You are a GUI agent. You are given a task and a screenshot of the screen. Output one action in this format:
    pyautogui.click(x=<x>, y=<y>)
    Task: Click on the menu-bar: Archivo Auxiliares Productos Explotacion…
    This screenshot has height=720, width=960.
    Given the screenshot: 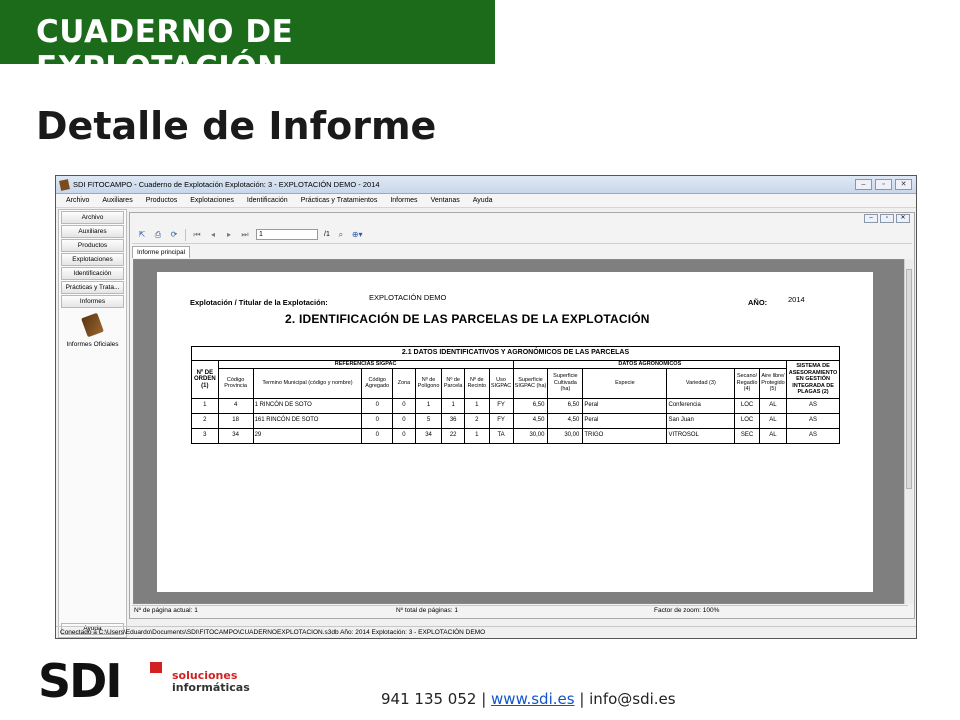 What is the action you would take?
    pyautogui.click(x=486, y=201)
    